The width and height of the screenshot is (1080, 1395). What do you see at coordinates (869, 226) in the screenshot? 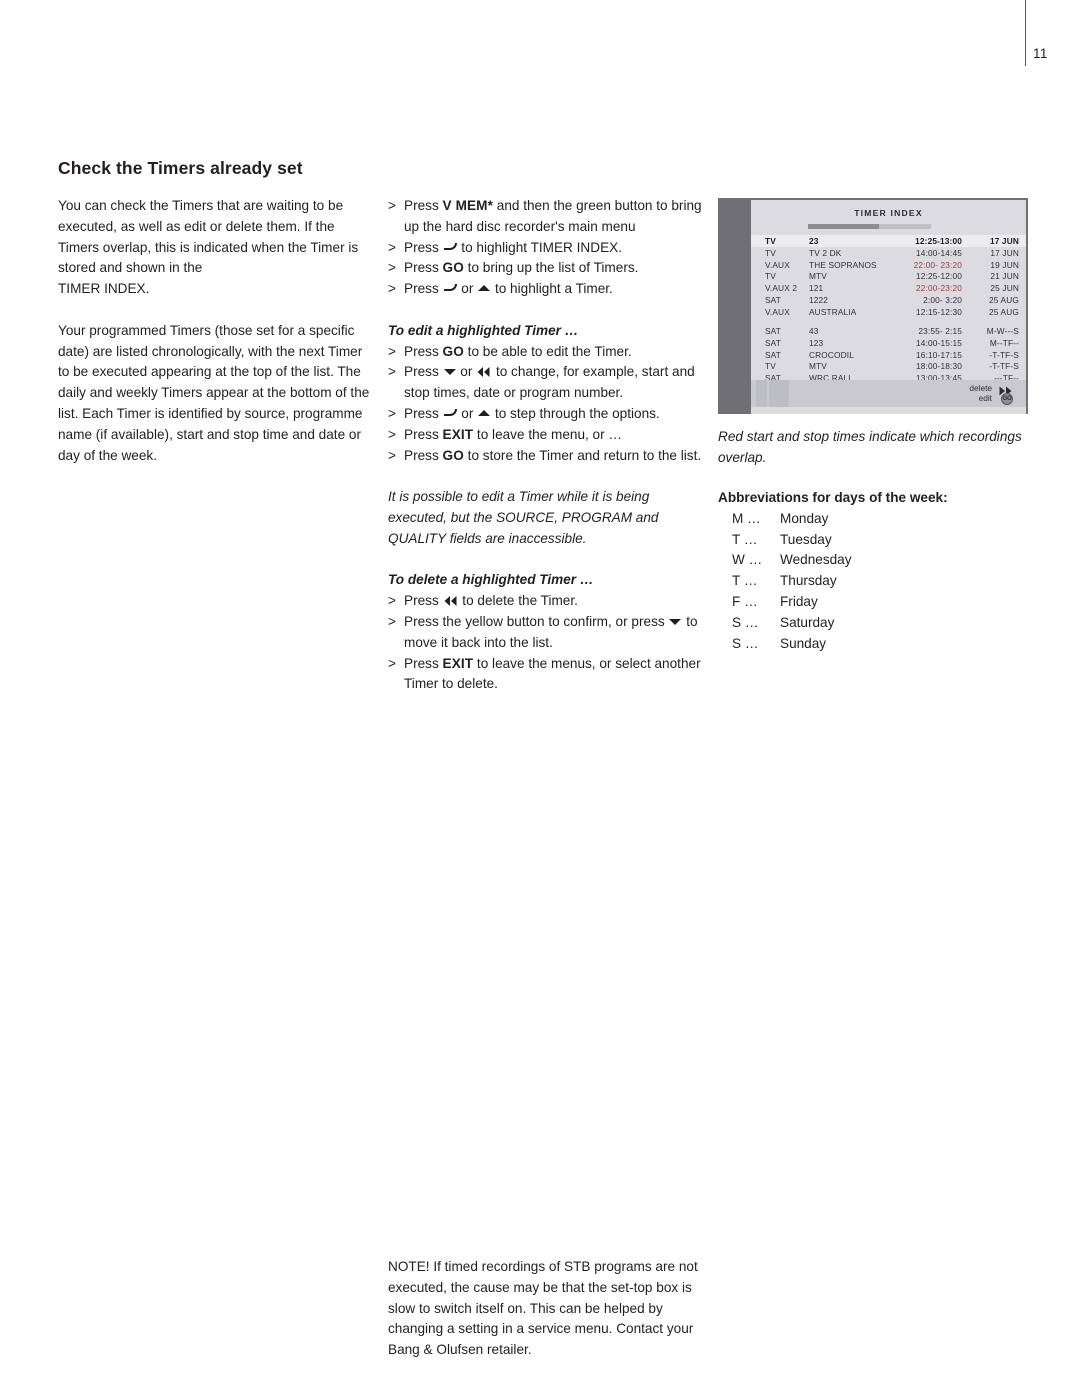
I see `timer-index-scroll-track` at bounding box center [869, 226].